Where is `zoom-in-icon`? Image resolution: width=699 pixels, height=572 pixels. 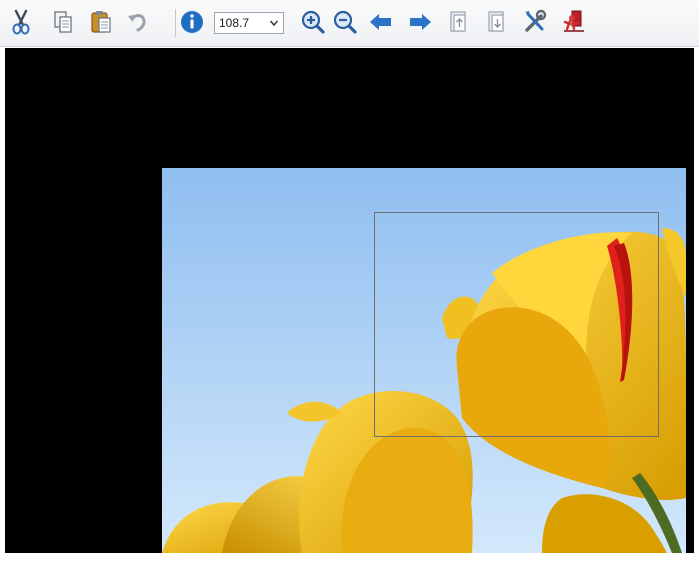 zoom-in-icon is located at coordinates (313, 22).